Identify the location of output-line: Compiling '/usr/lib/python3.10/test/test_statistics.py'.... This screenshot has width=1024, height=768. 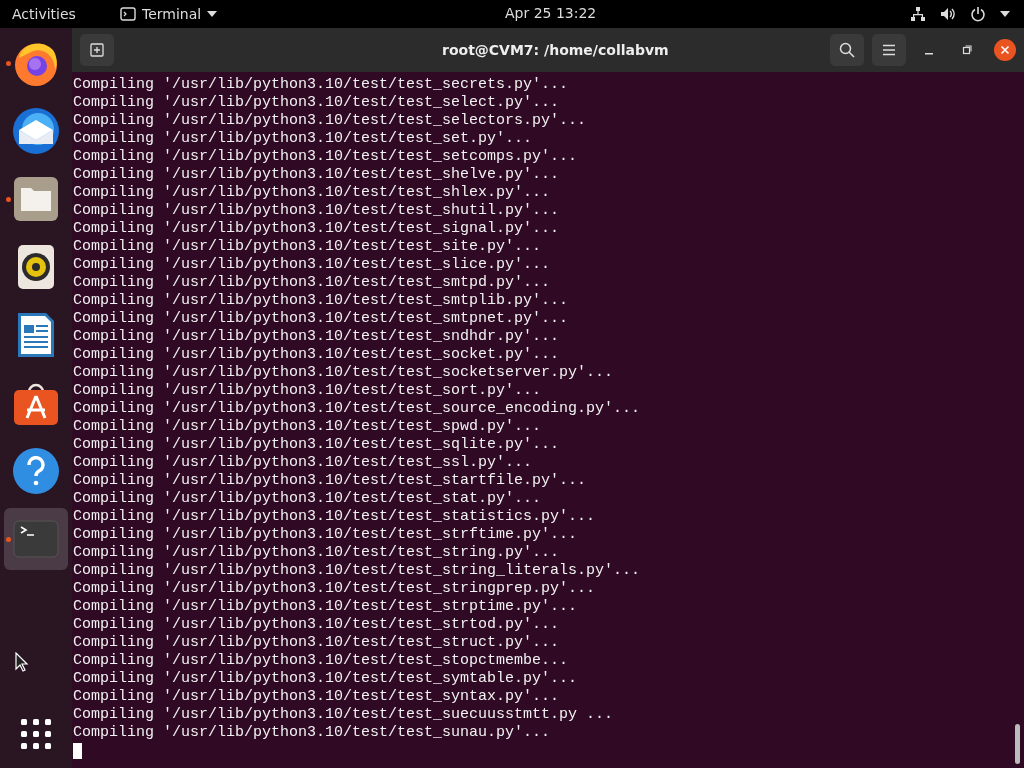
(335, 517).